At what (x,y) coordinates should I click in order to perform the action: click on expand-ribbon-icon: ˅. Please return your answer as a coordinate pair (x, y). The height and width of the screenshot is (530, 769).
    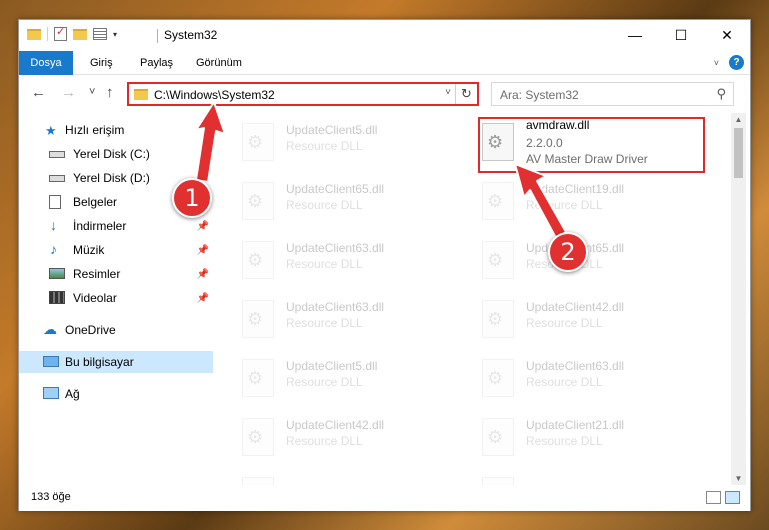
    Looking at the image, I should click on (716, 63).